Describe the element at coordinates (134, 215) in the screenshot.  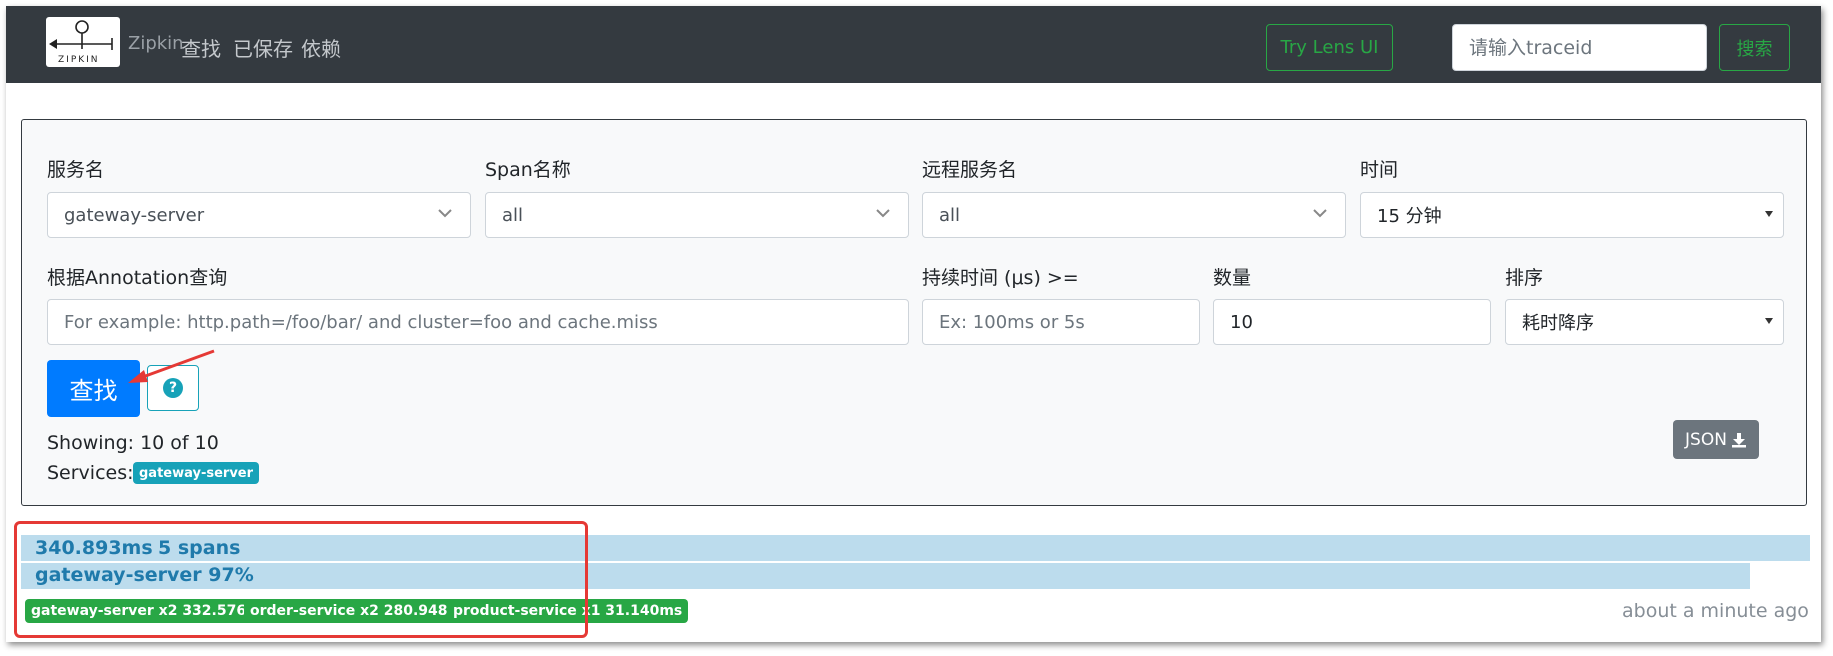
I see `service-name-value: gateway-server` at that location.